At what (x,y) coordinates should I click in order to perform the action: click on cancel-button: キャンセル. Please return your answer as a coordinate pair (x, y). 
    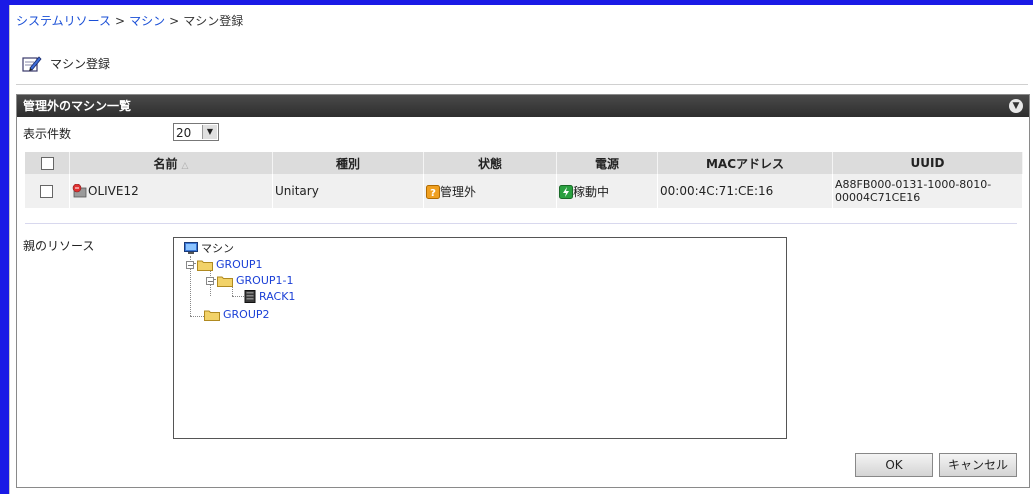
    Looking at the image, I should click on (978, 465).